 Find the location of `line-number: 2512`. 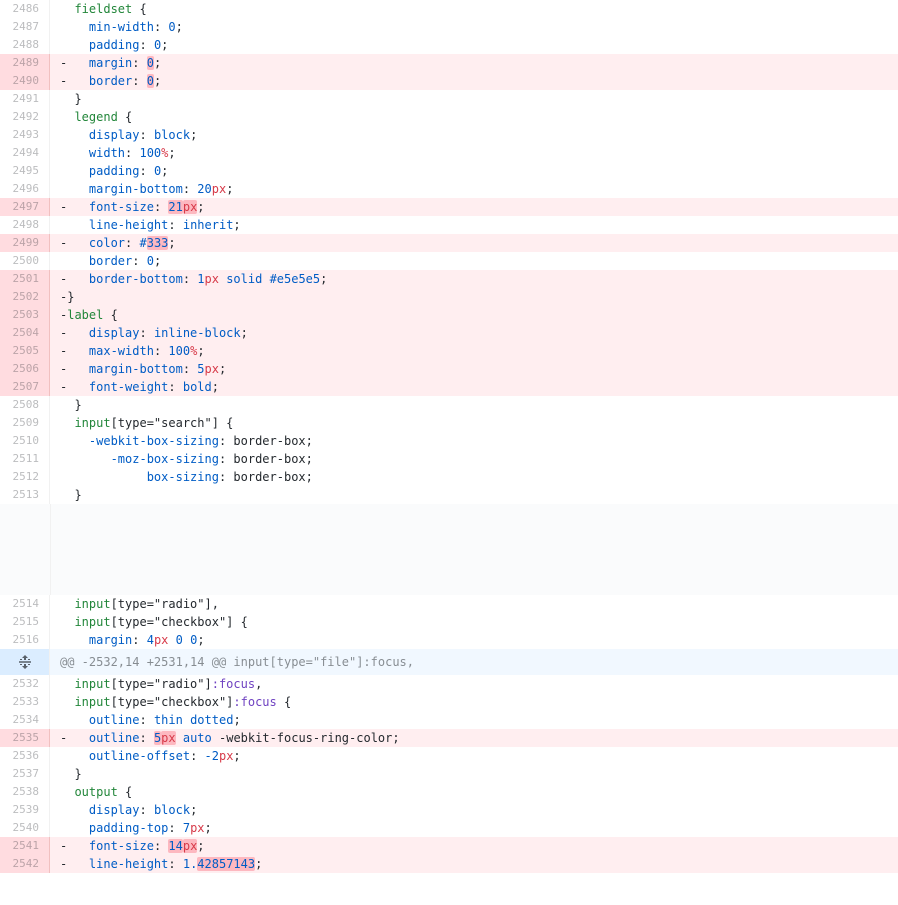

line-number: 2512 is located at coordinates (25, 477).